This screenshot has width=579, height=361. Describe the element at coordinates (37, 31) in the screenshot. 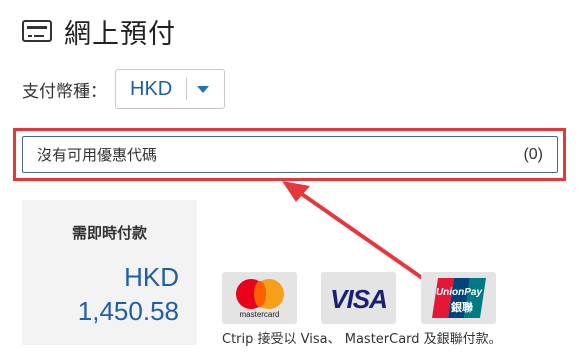

I see `credit-card-icon` at that location.